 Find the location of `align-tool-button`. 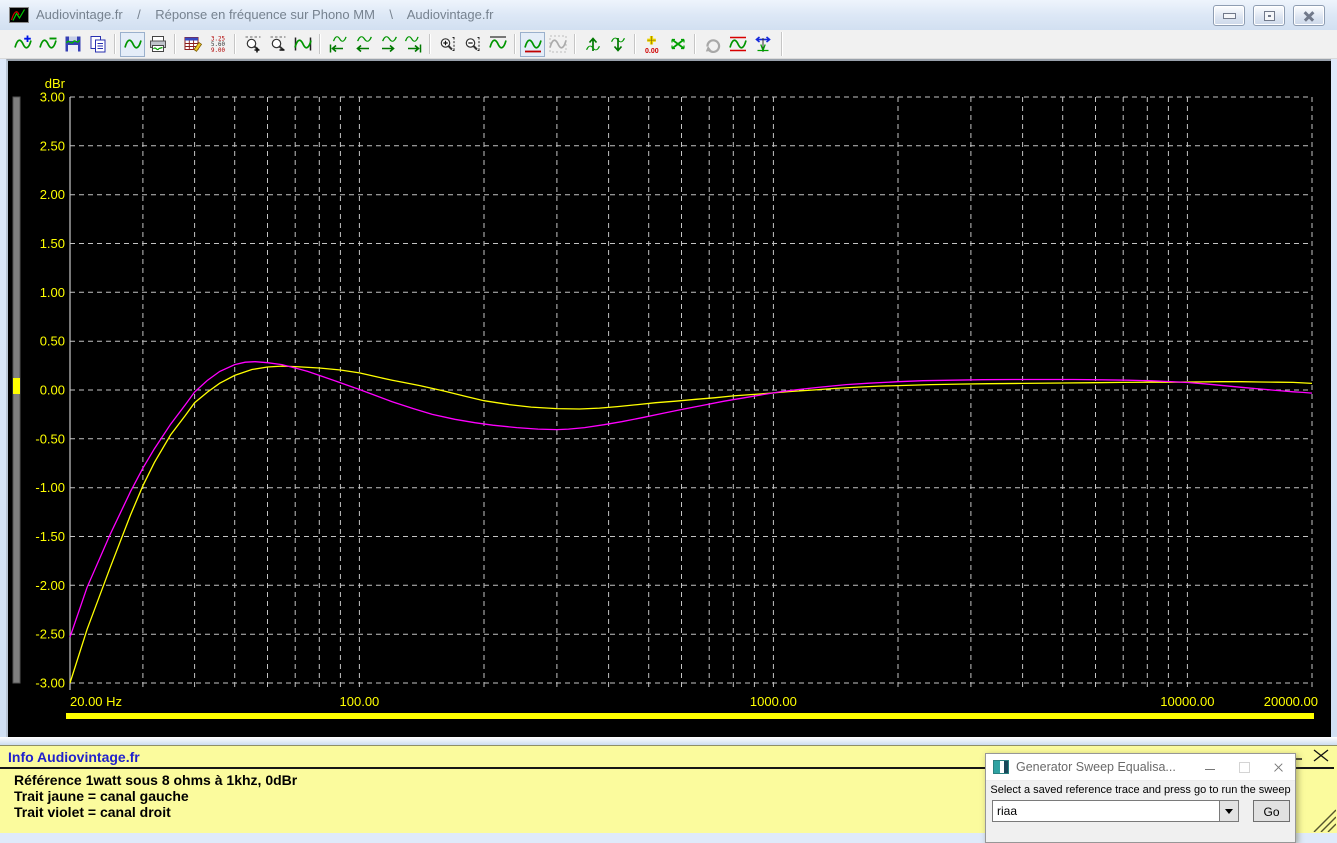

align-tool-button is located at coordinates (557, 44).